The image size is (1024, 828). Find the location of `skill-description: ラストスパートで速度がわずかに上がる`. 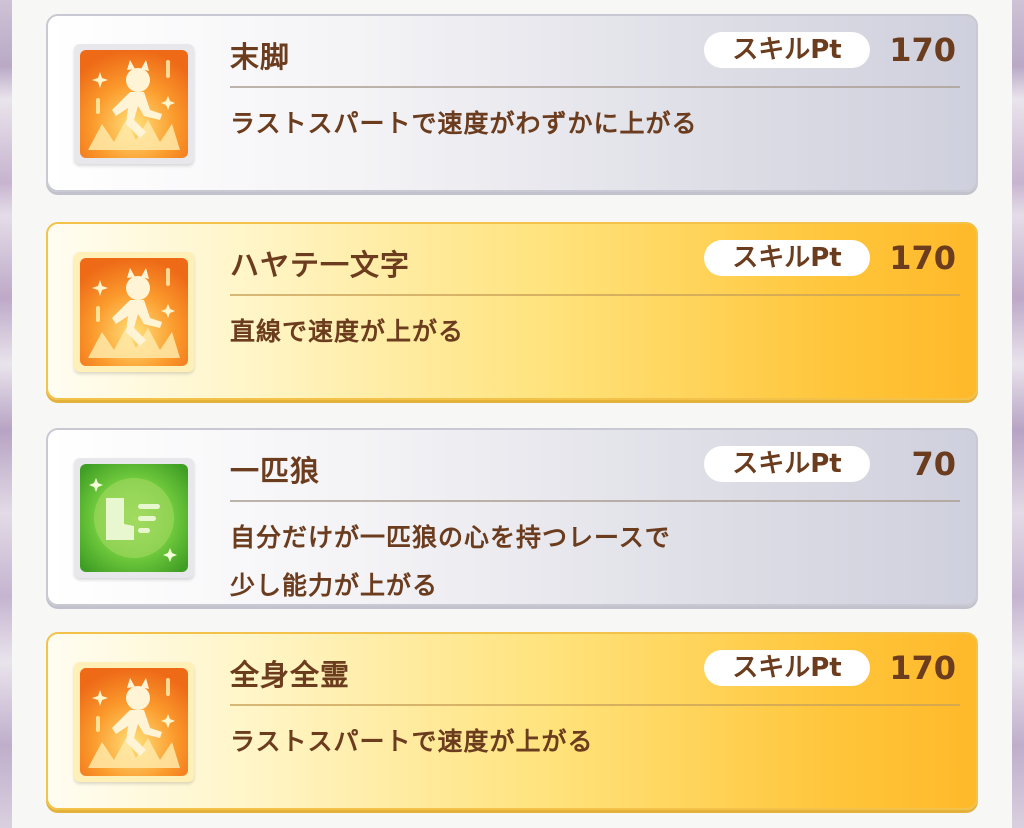

skill-description: ラストスパートで速度がわずかに上がる is located at coordinates (464, 124).